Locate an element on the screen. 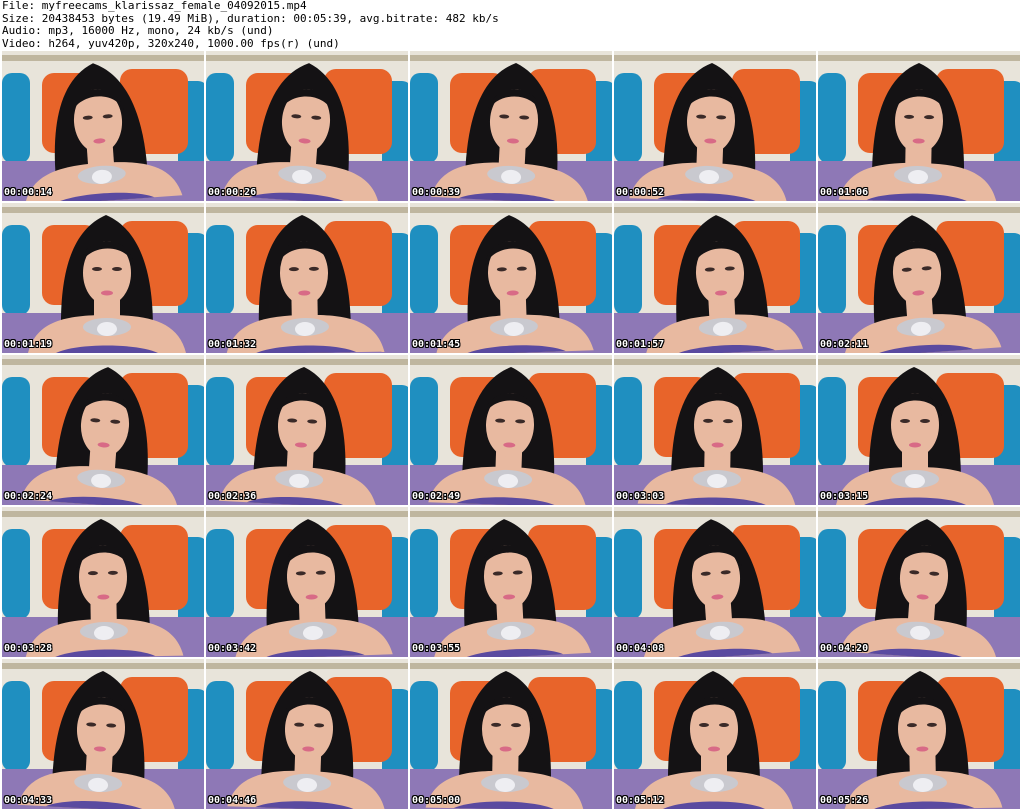 The height and width of the screenshot is (811, 1024). video-thumbnail: 00:05:00 is located at coordinates (511, 734).